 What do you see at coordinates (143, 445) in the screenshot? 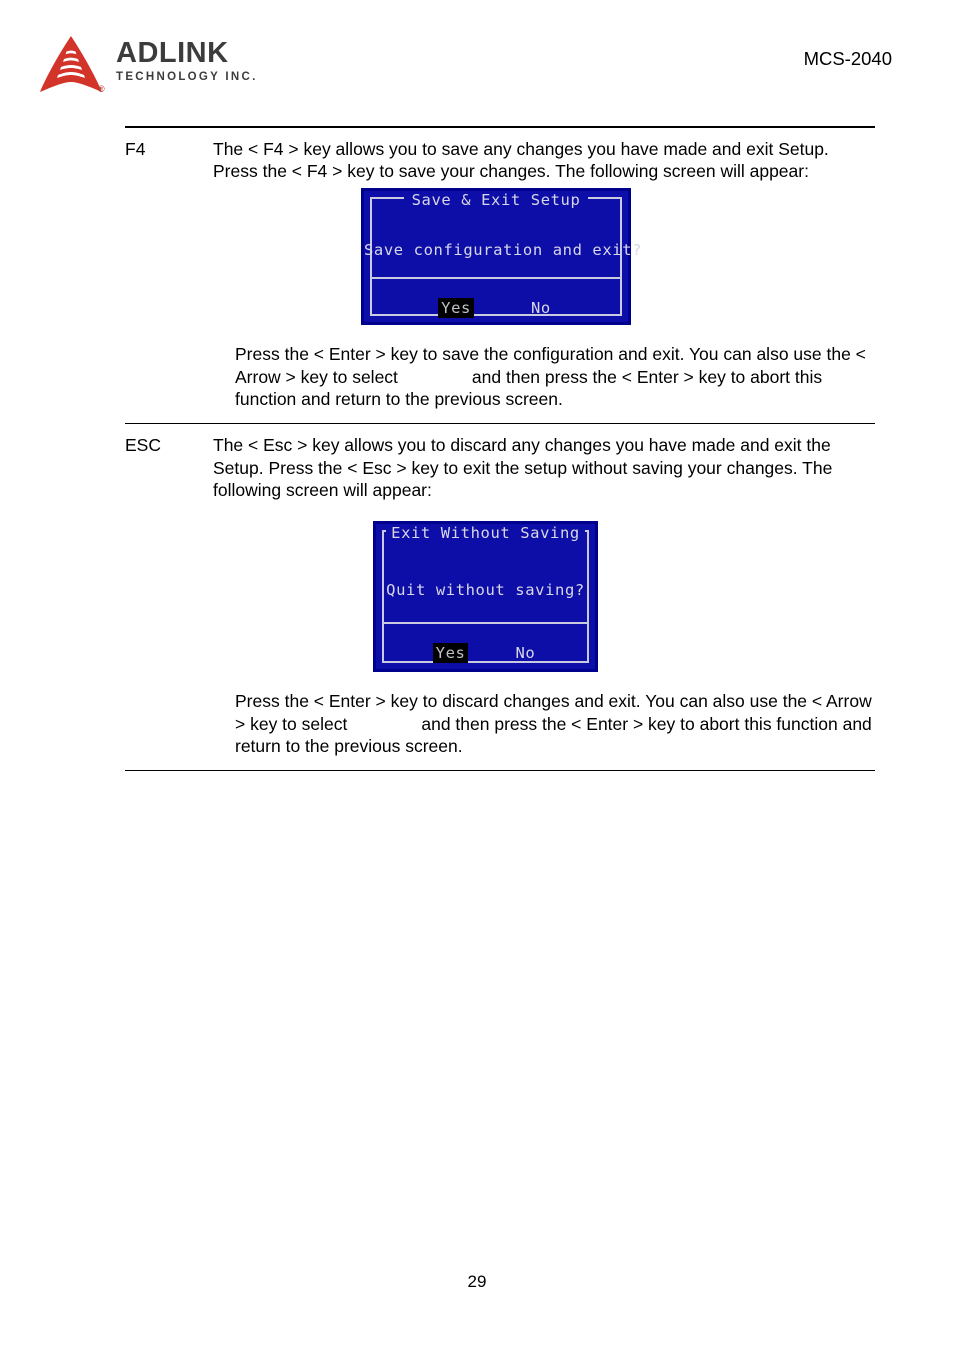
I see `key-label-esc: ESC` at bounding box center [143, 445].